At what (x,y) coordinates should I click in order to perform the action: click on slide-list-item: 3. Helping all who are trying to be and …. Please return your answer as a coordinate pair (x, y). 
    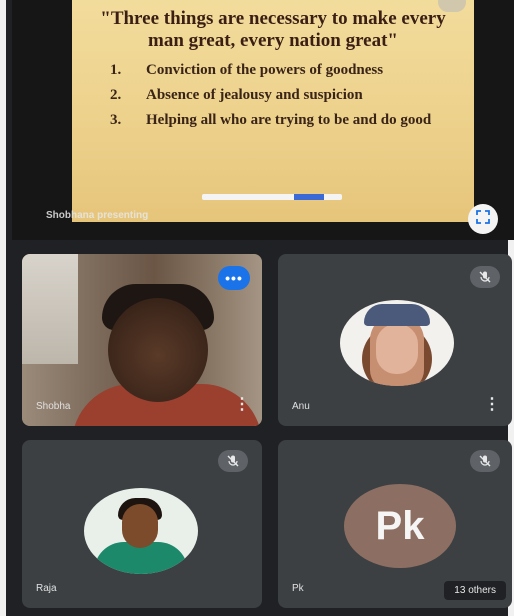
    Looking at the image, I should click on (273, 120).